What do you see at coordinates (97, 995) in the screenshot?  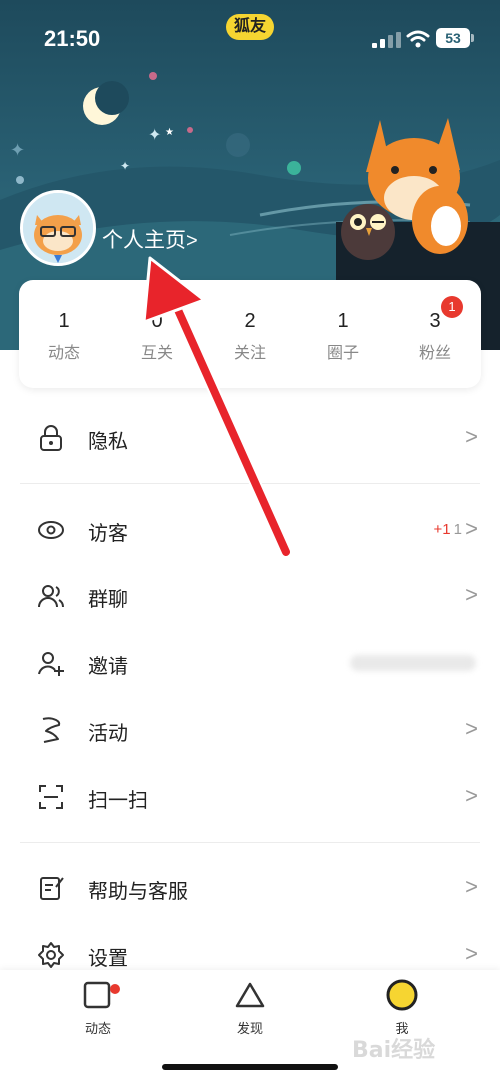 I see `feed-square-icon` at bounding box center [97, 995].